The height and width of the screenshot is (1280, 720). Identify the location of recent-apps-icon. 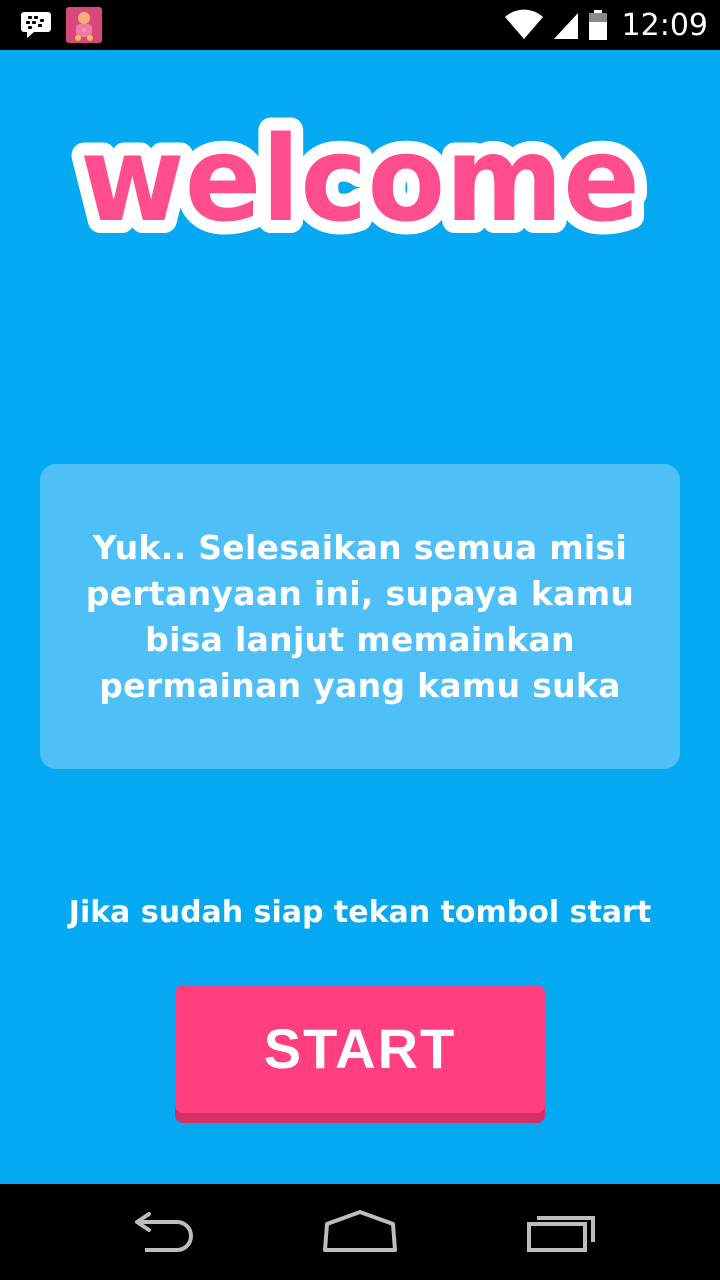
(560, 1232).